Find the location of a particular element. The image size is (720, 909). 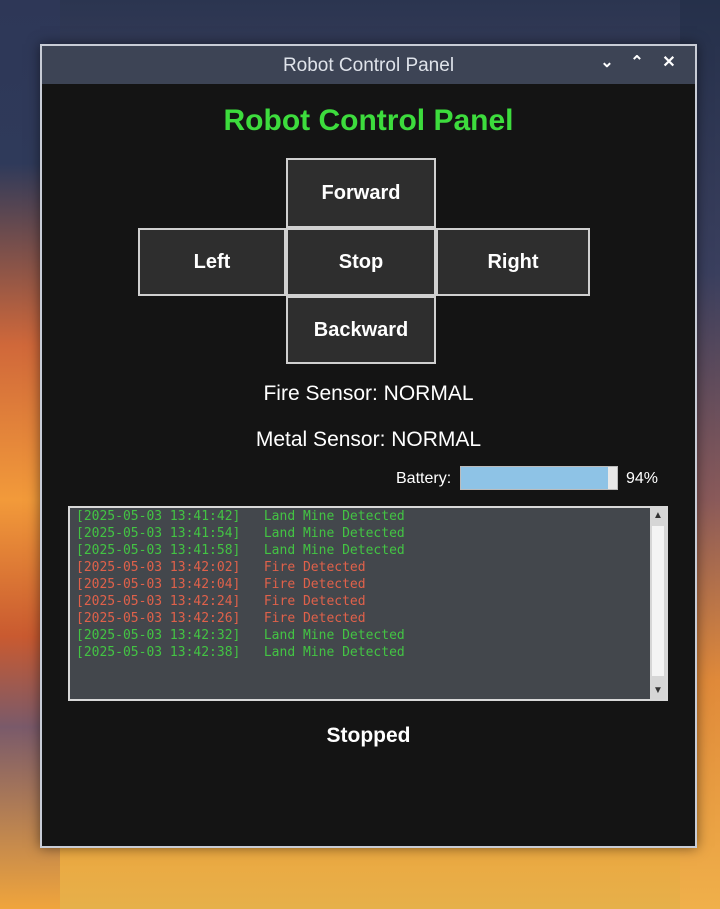

forward-button: Forward is located at coordinates (361, 193).